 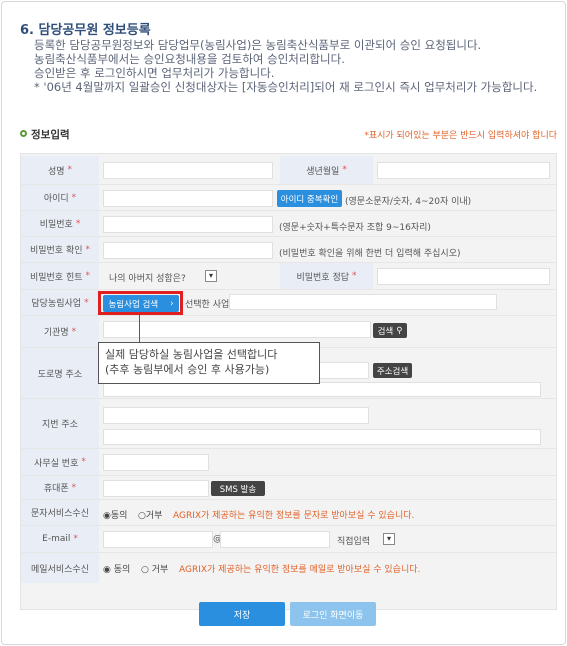 I want to click on email-domain-input, so click(x=275, y=539).